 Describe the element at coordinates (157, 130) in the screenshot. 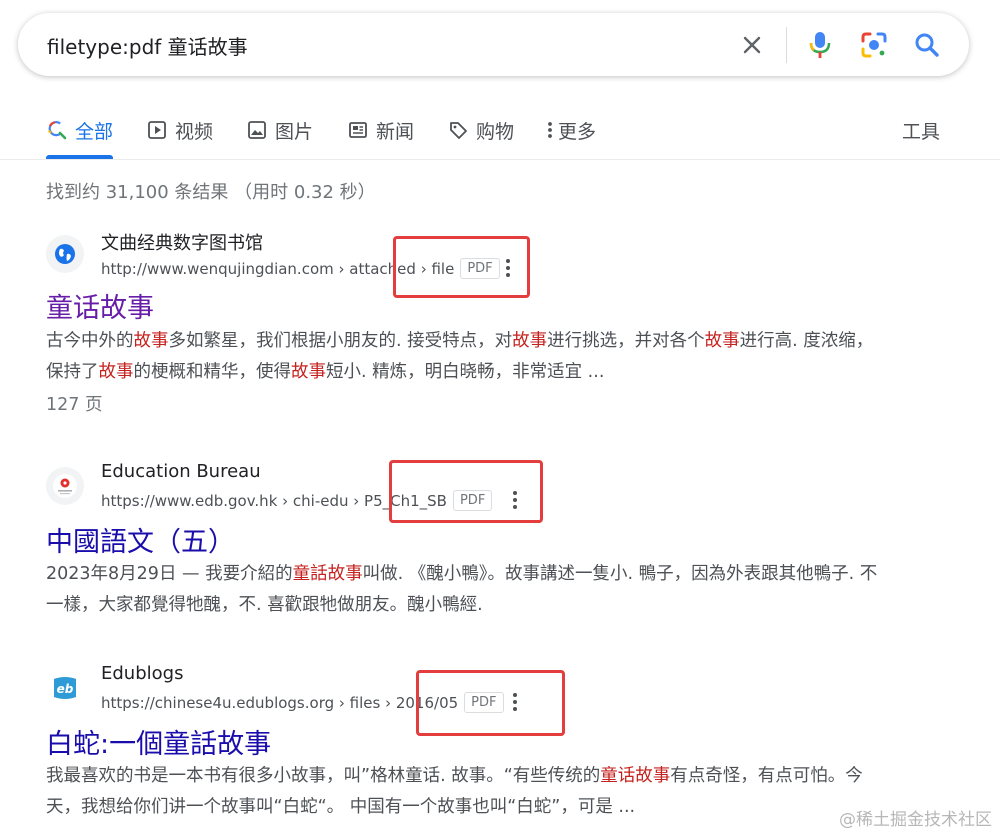

I see `play-icon` at that location.